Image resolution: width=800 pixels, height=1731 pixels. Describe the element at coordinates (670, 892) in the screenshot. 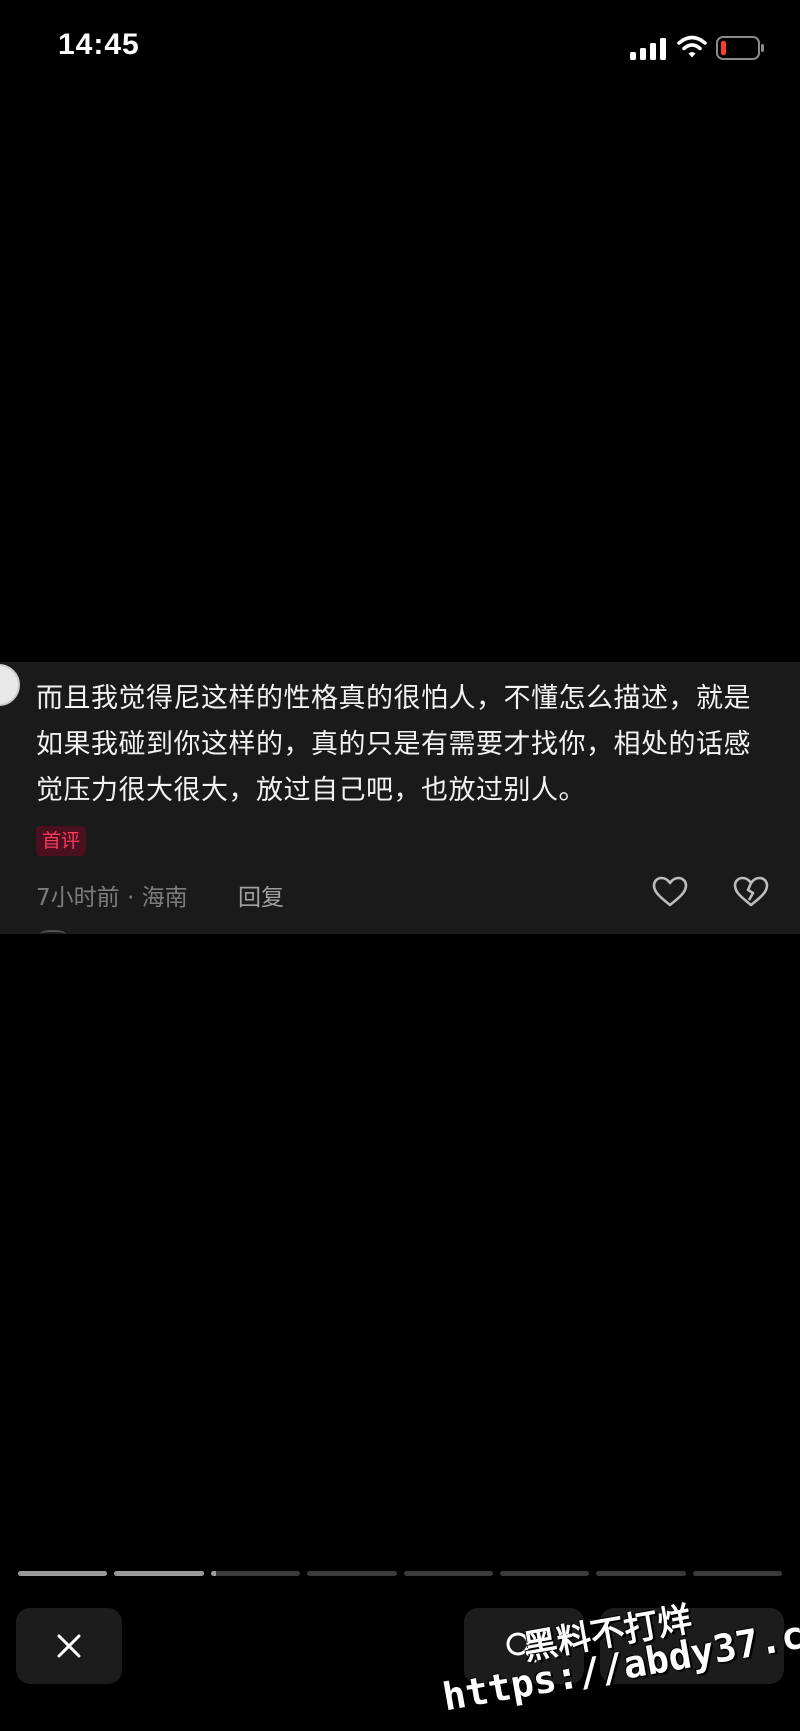

I see `heart-icon` at that location.